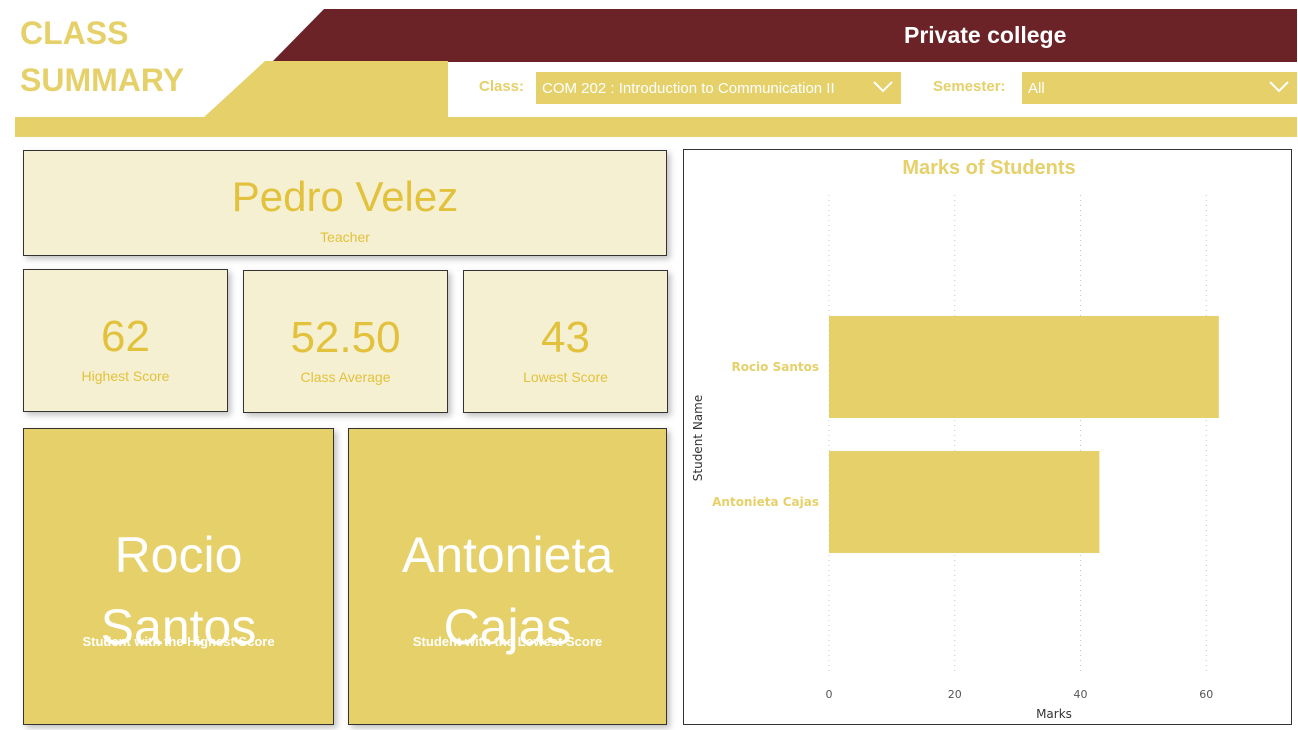 Image resolution: width=1298 pixels, height=730 pixels. Describe the element at coordinates (102, 80) in the screenshot. I see `page-title-line2: SUMMARY` at that location.